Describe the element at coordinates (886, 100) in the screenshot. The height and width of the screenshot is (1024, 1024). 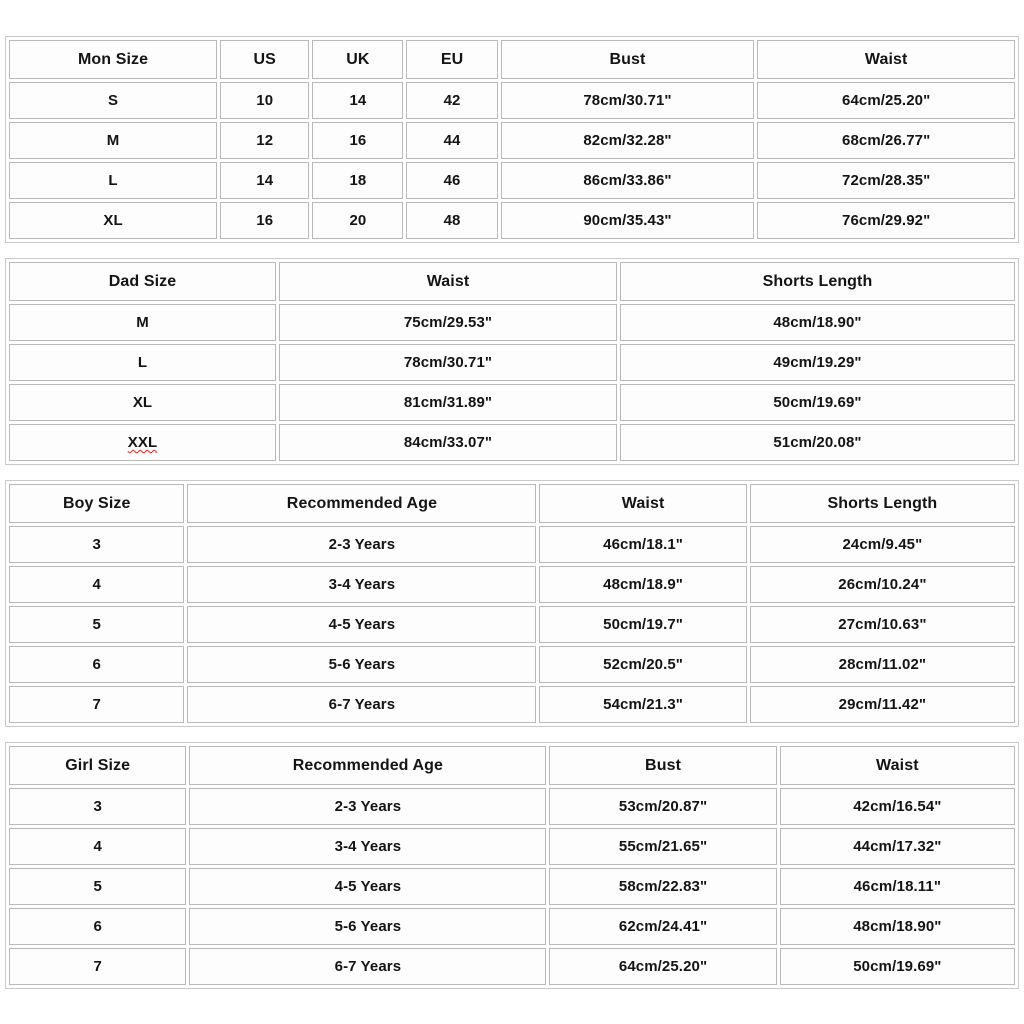
I see `mon-size-table-value-cell: 64cm/25.20"` at that location.